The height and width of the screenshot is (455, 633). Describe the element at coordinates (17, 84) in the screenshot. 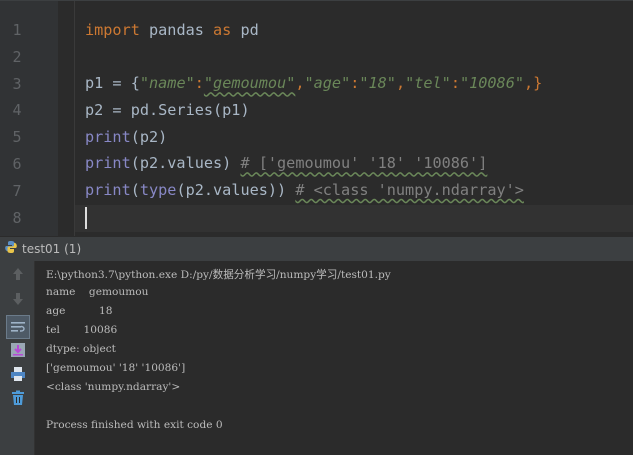

I see `line-number: 3` at that location.